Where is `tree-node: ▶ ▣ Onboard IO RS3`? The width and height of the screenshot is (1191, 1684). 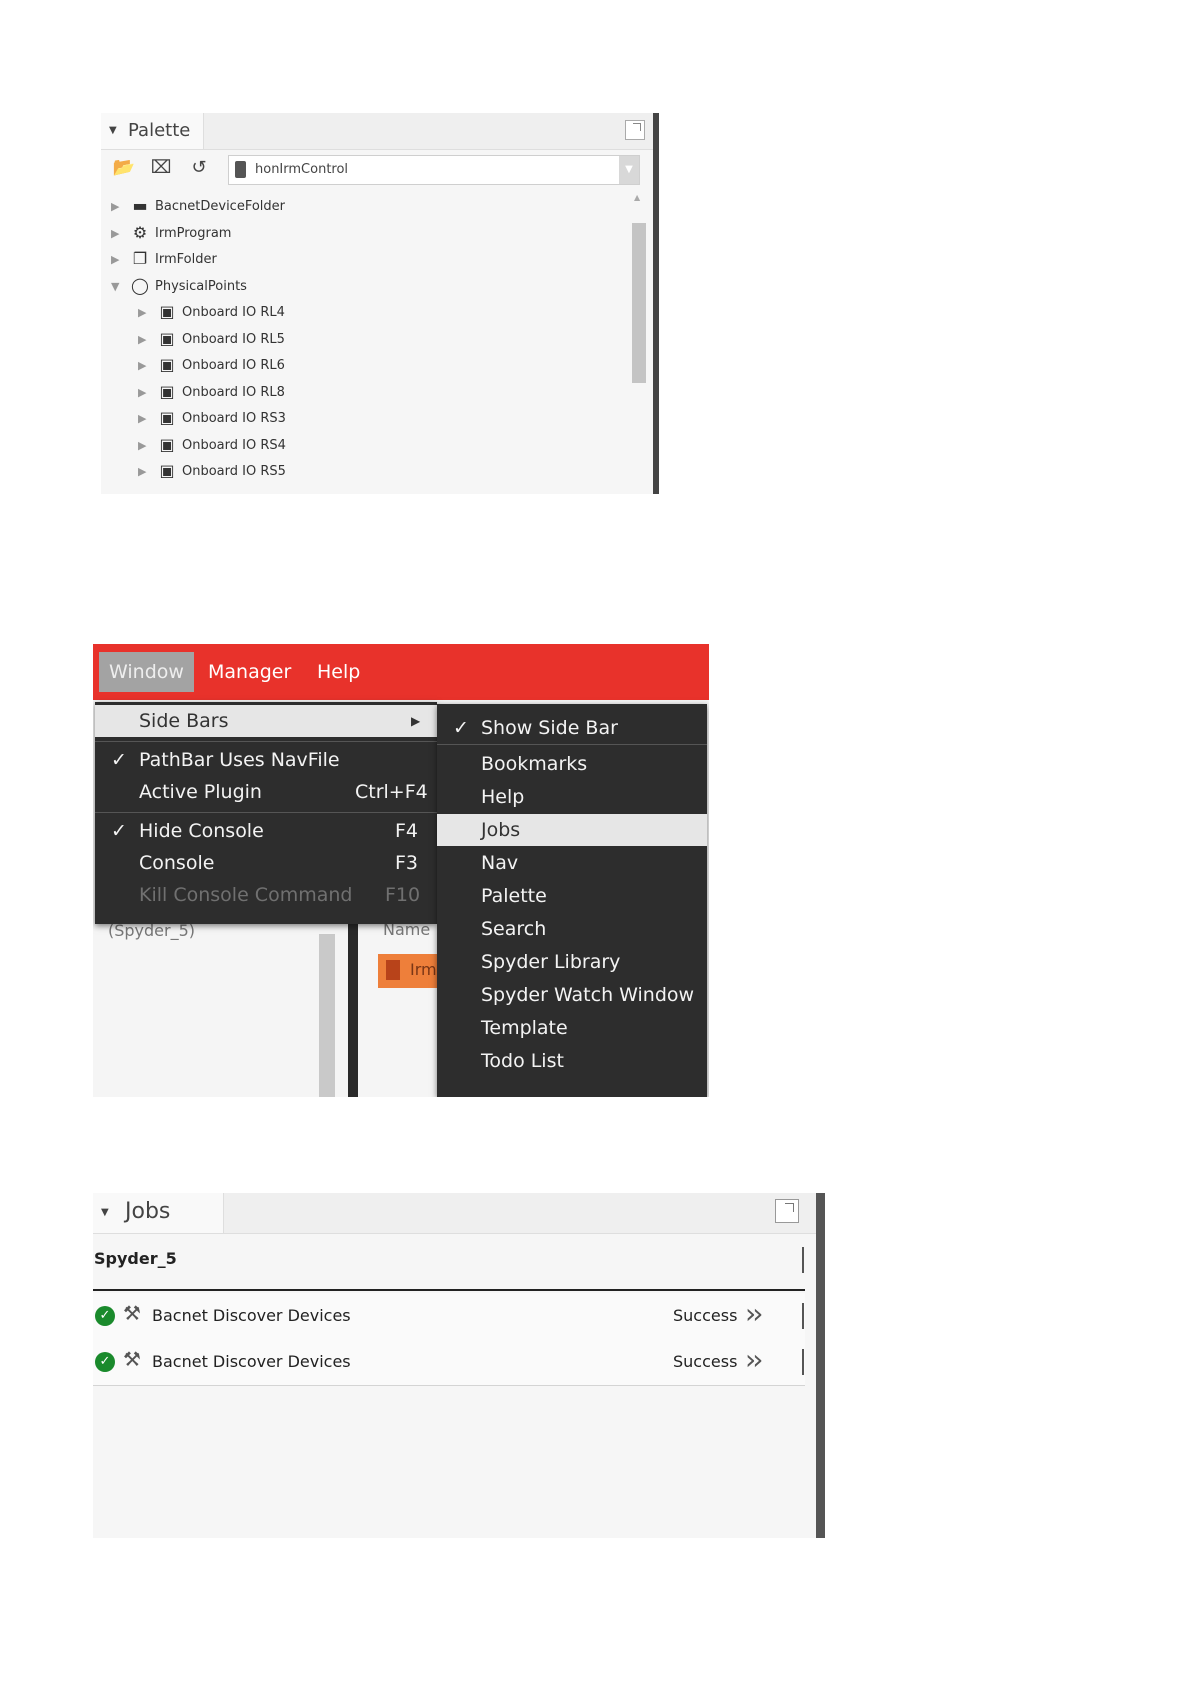 tree-node: ▶ ▣ Onboard IO RS3 is located at coordinates (361, 420).